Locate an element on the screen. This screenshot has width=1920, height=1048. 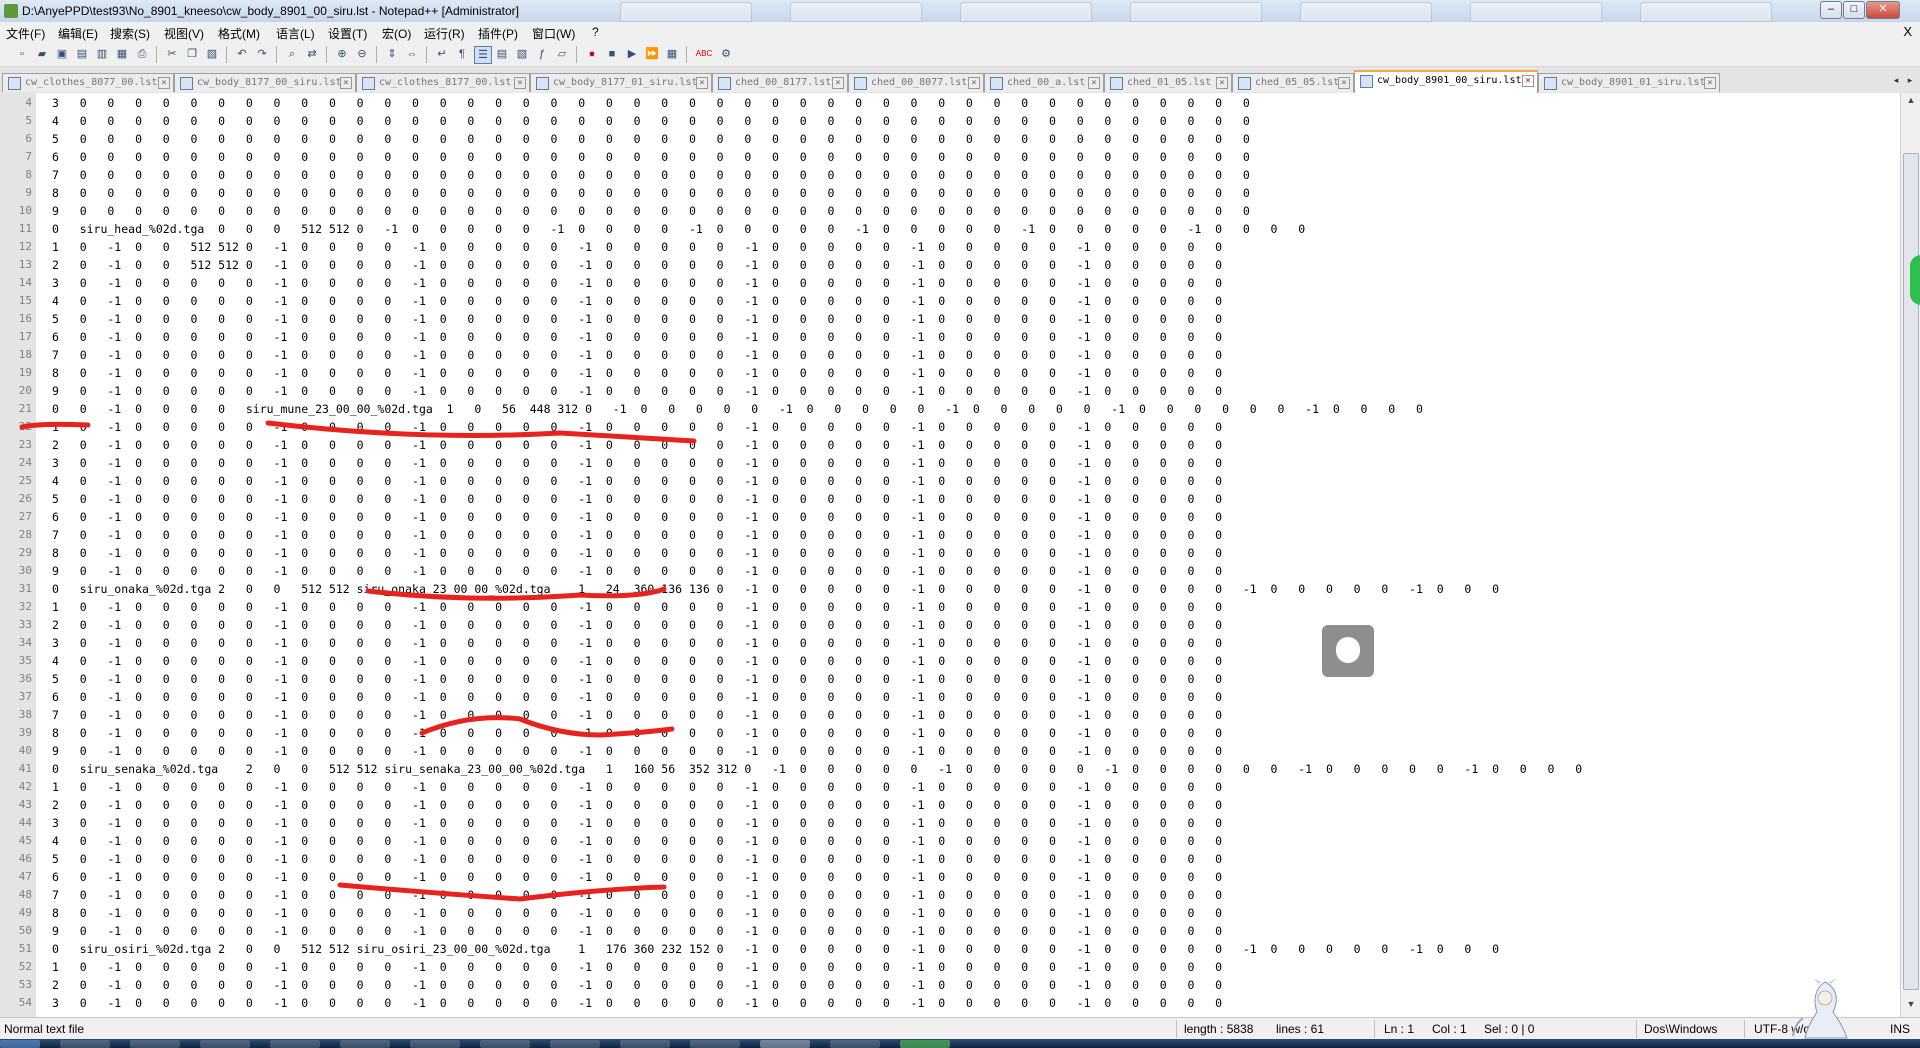
save-macro-icon: ▦ is located at coordinates (672, 54).